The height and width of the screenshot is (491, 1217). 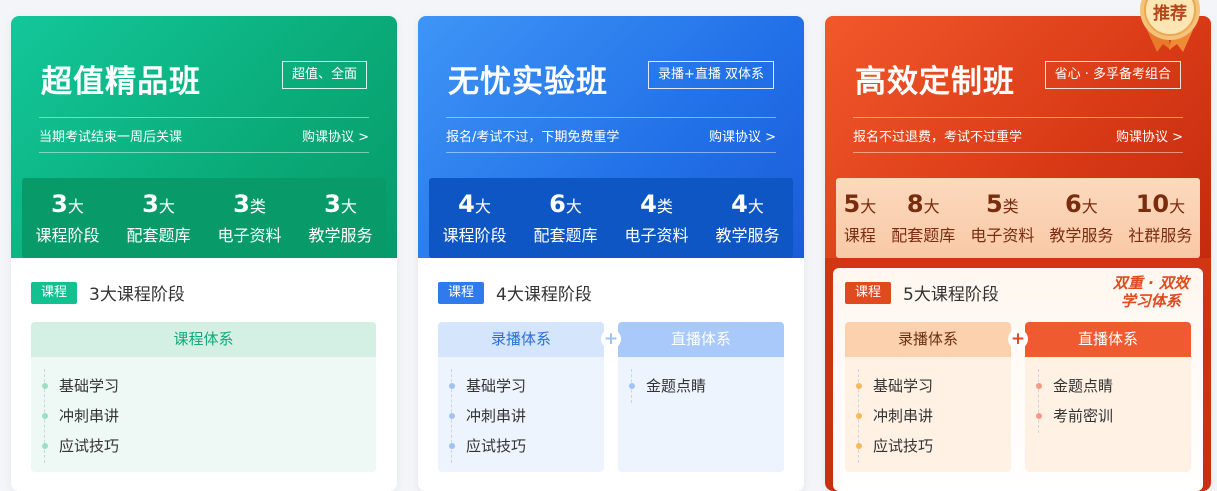 I want to click on plan-title: 无忧实验班, so click(x=528, y=82).